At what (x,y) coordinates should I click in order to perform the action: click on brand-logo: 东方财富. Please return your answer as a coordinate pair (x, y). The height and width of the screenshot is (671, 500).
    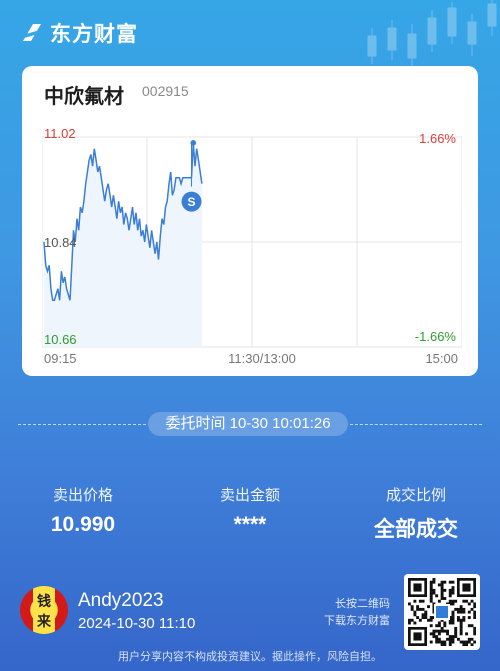
    Looking at the image, I should click on (79, 33).